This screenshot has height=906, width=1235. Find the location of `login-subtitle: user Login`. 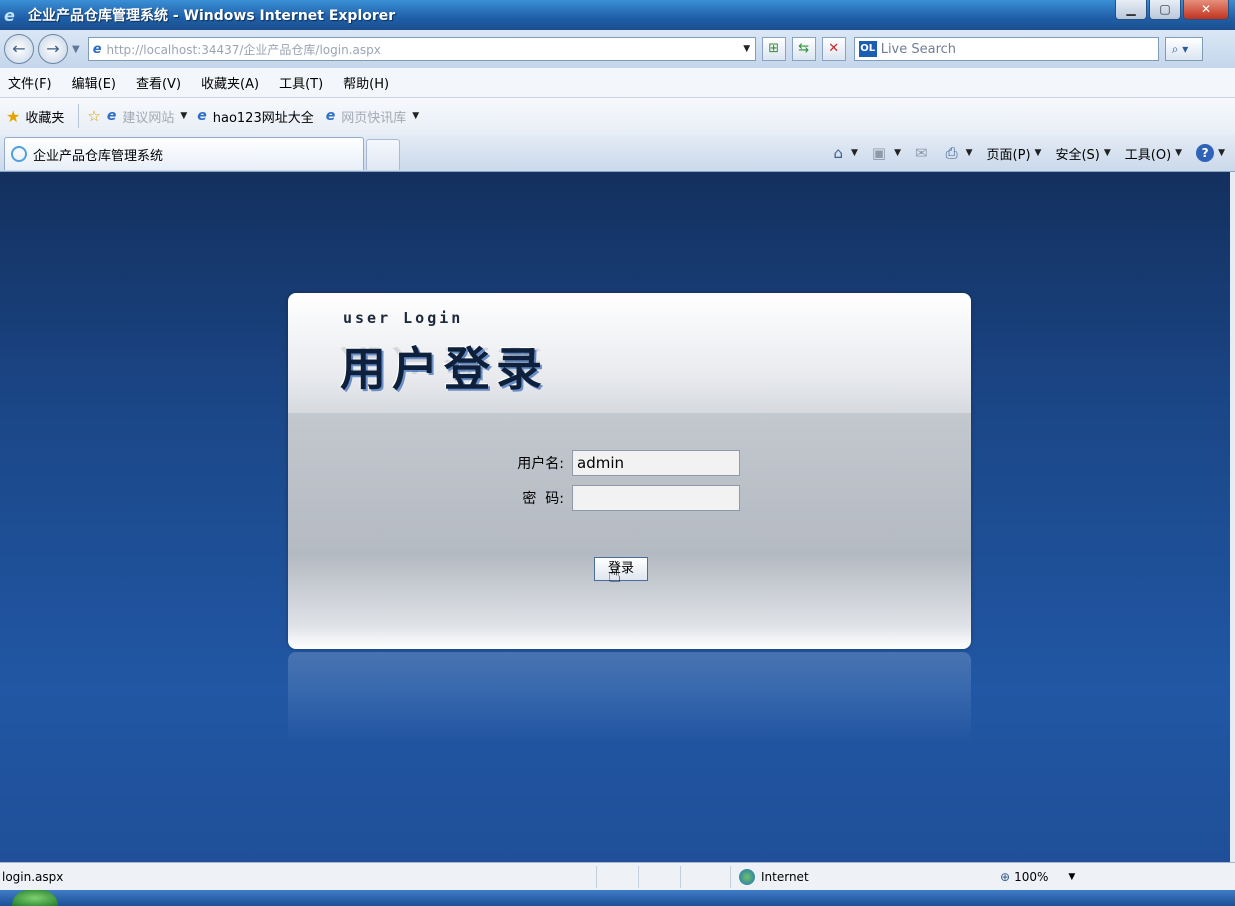

login-subtitle: user Login is located at coordinates (403, 318).